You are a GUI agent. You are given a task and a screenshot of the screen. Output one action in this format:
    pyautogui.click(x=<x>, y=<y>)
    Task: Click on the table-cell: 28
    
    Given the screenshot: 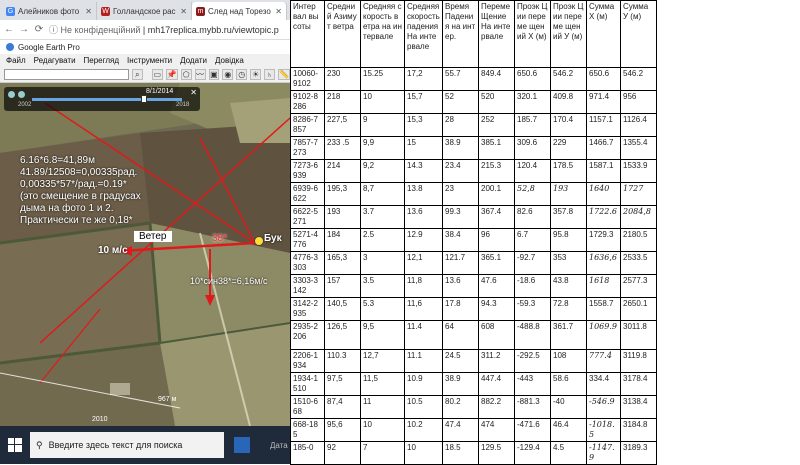 What is the action you would take?
    pyautogui.click(x=460, y=125)
    